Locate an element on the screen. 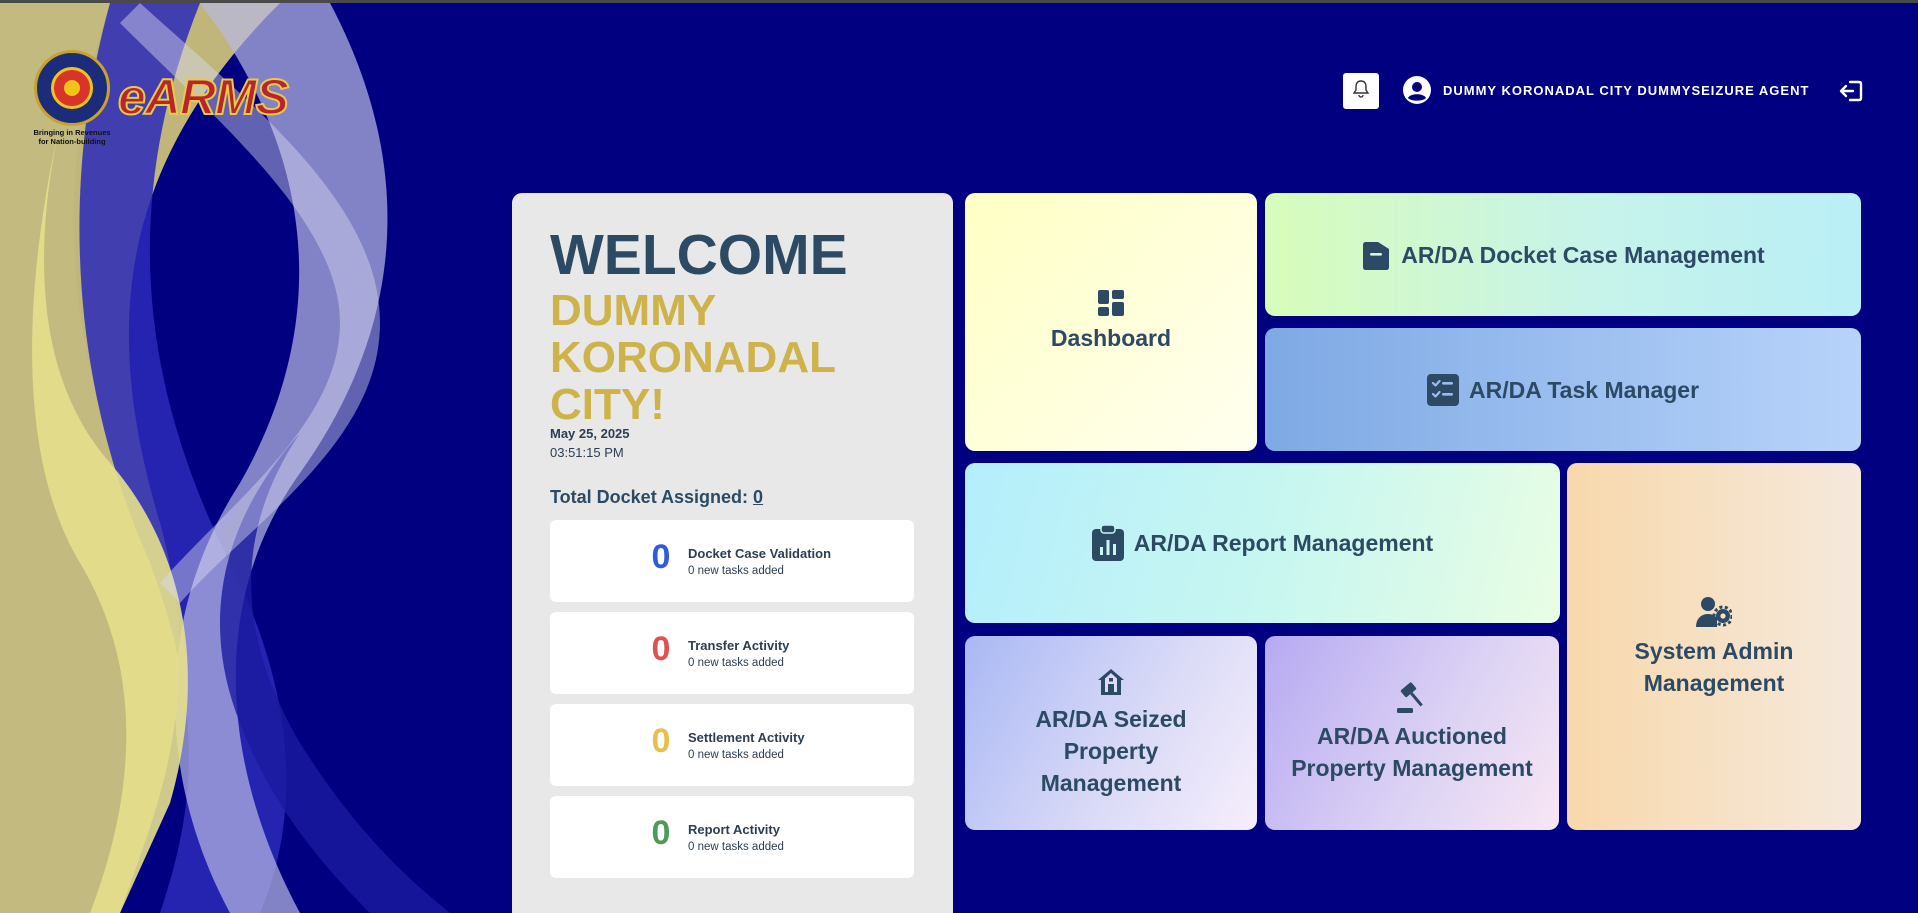  current-time: 03:51:15 PM is located at coordinates (587, 452).